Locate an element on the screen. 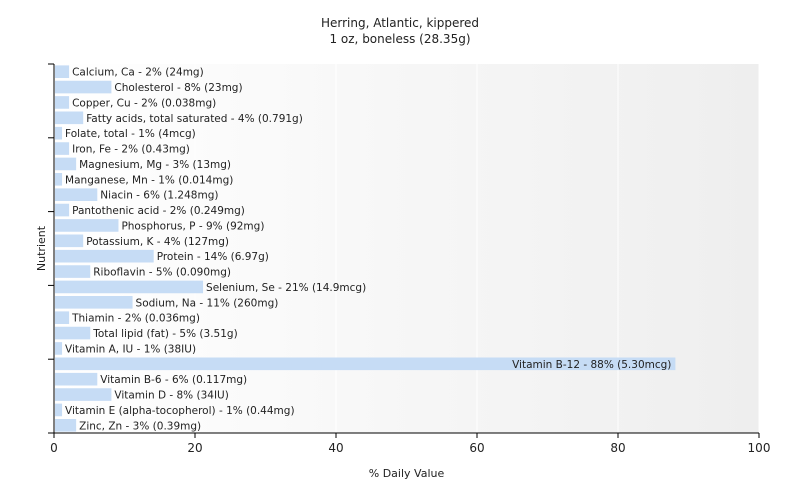  data-label: Vitamin B-12 - 88% (5.30mcg) is located at coordinates (591, 365).